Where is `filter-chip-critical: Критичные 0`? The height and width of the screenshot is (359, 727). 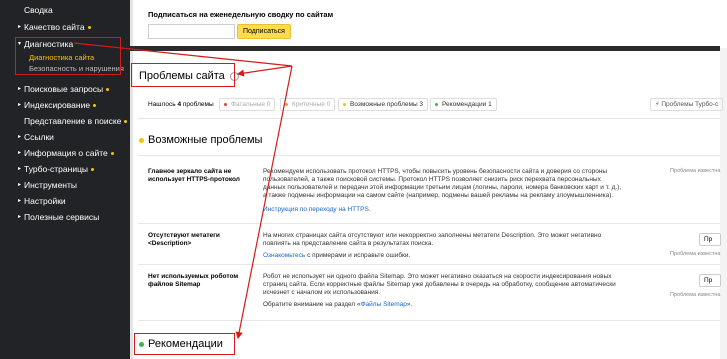 filter-chip-critical: Критичные 0 is located at coordinates (308, 104).